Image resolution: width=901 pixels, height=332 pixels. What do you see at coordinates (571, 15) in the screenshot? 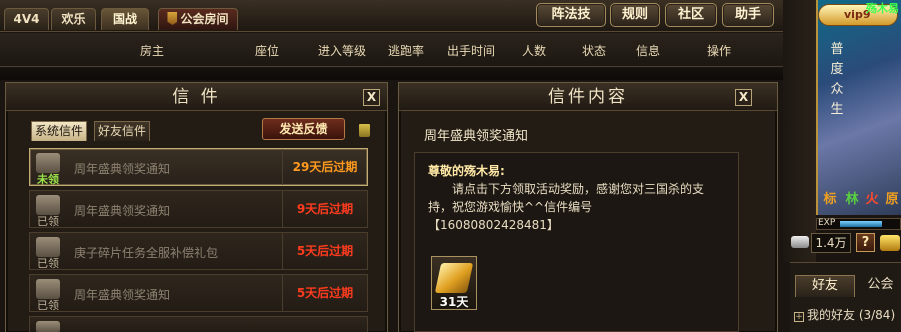
I see `formation-skill-button: 阵法技` at bounding box center [571, 15].